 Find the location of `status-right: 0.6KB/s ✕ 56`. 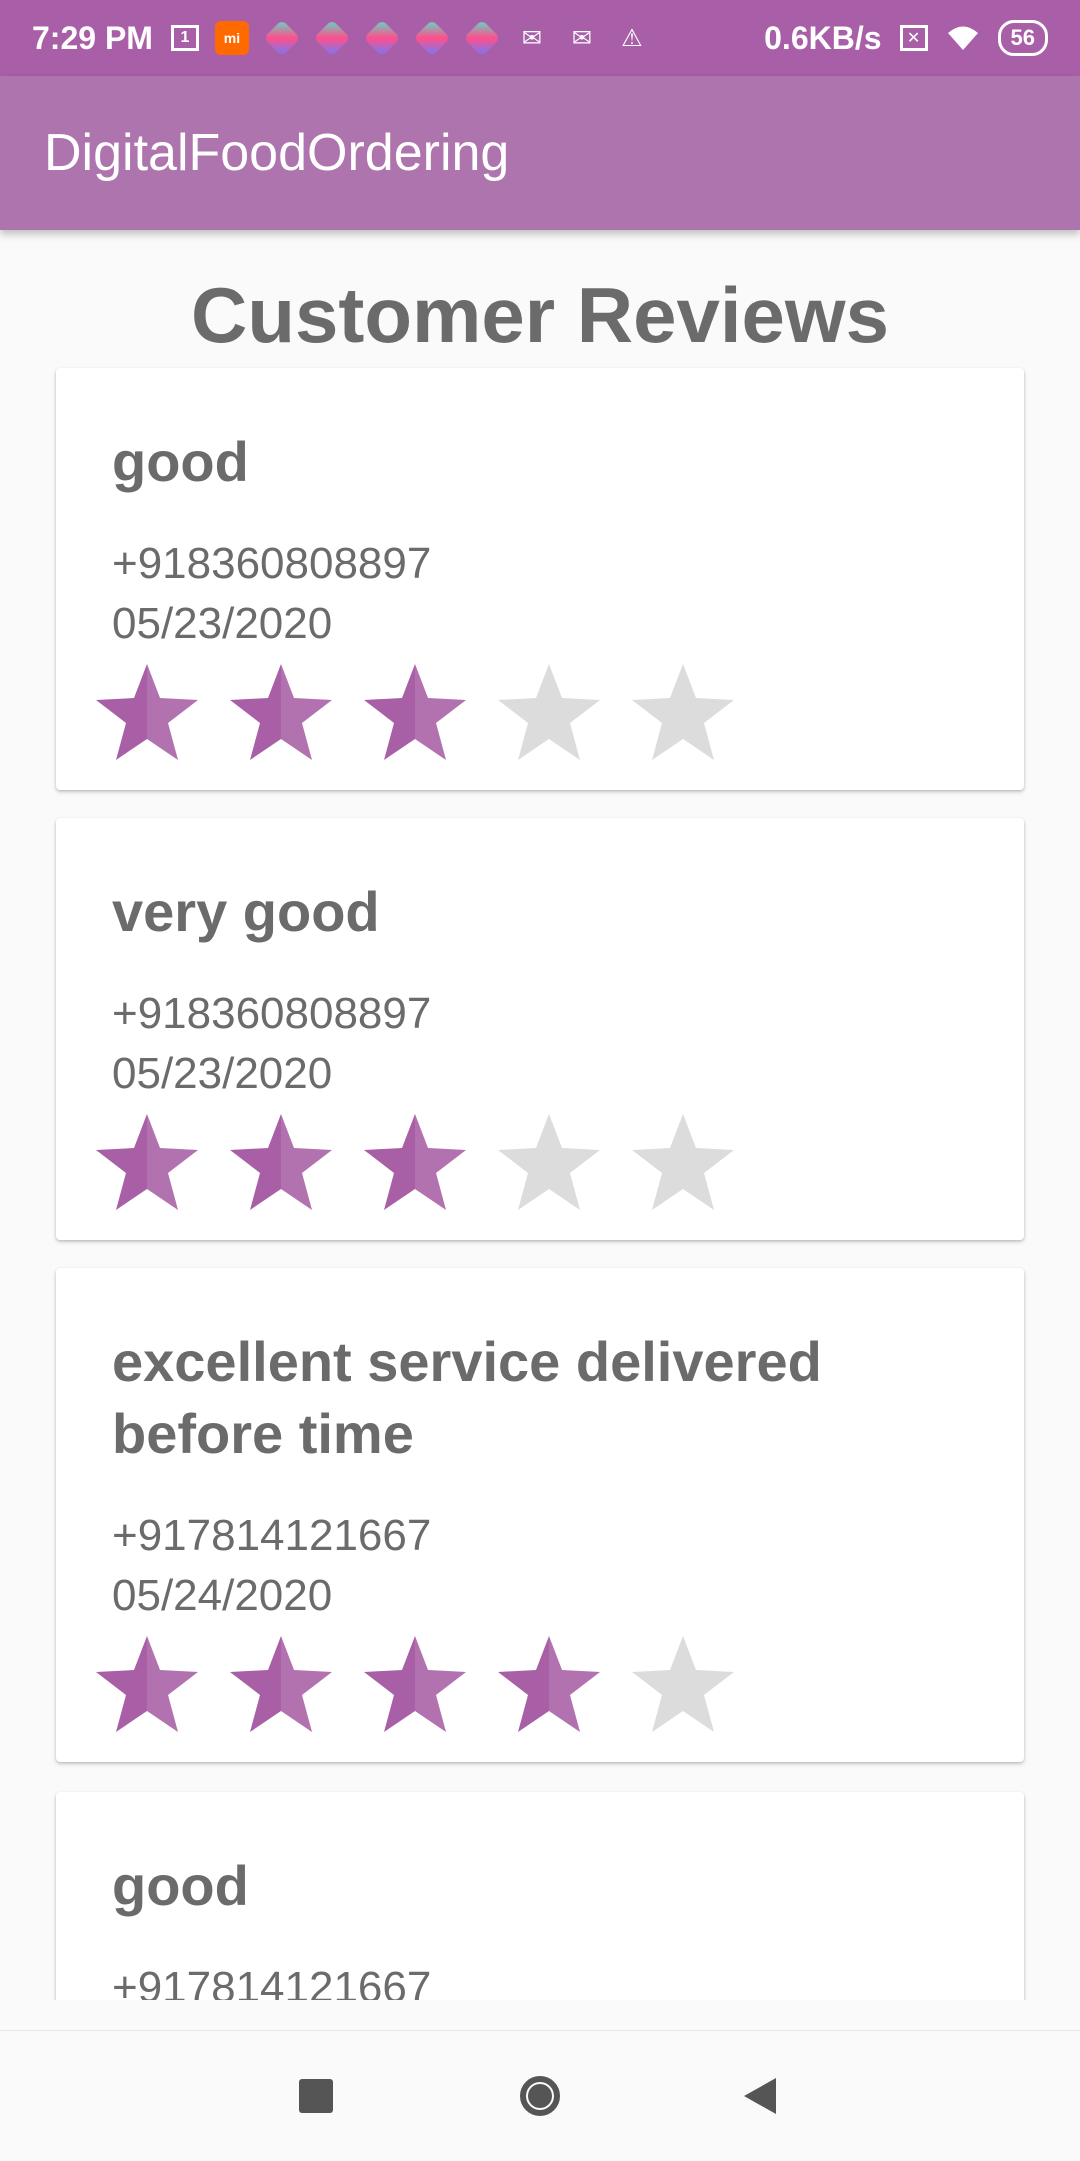

status-right: 0.6KB/s ✕ 56 is located at coordinates (906, 38).